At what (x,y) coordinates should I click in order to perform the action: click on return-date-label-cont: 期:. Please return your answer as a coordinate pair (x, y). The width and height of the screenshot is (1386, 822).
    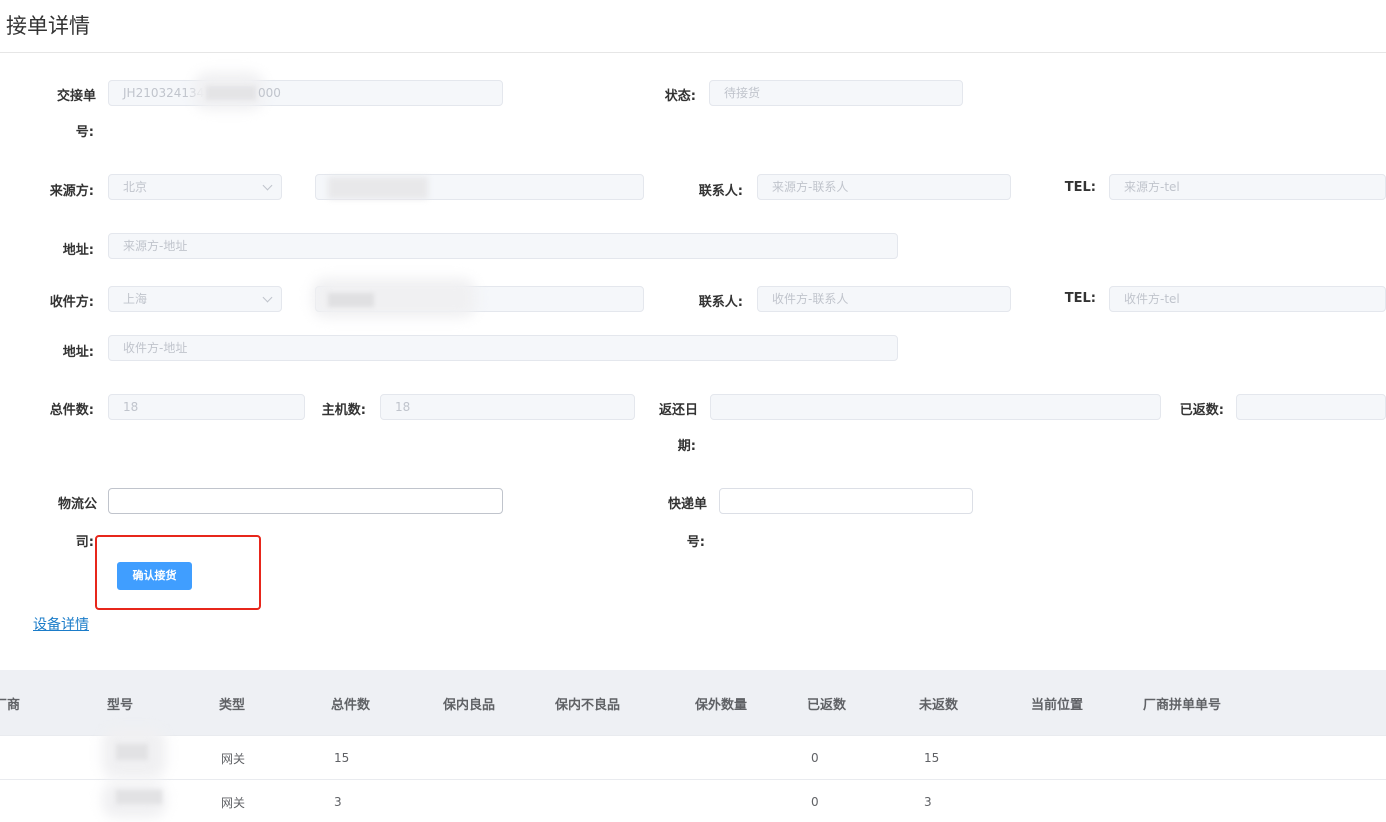
    Looking at the image, I should click on (686, 446).